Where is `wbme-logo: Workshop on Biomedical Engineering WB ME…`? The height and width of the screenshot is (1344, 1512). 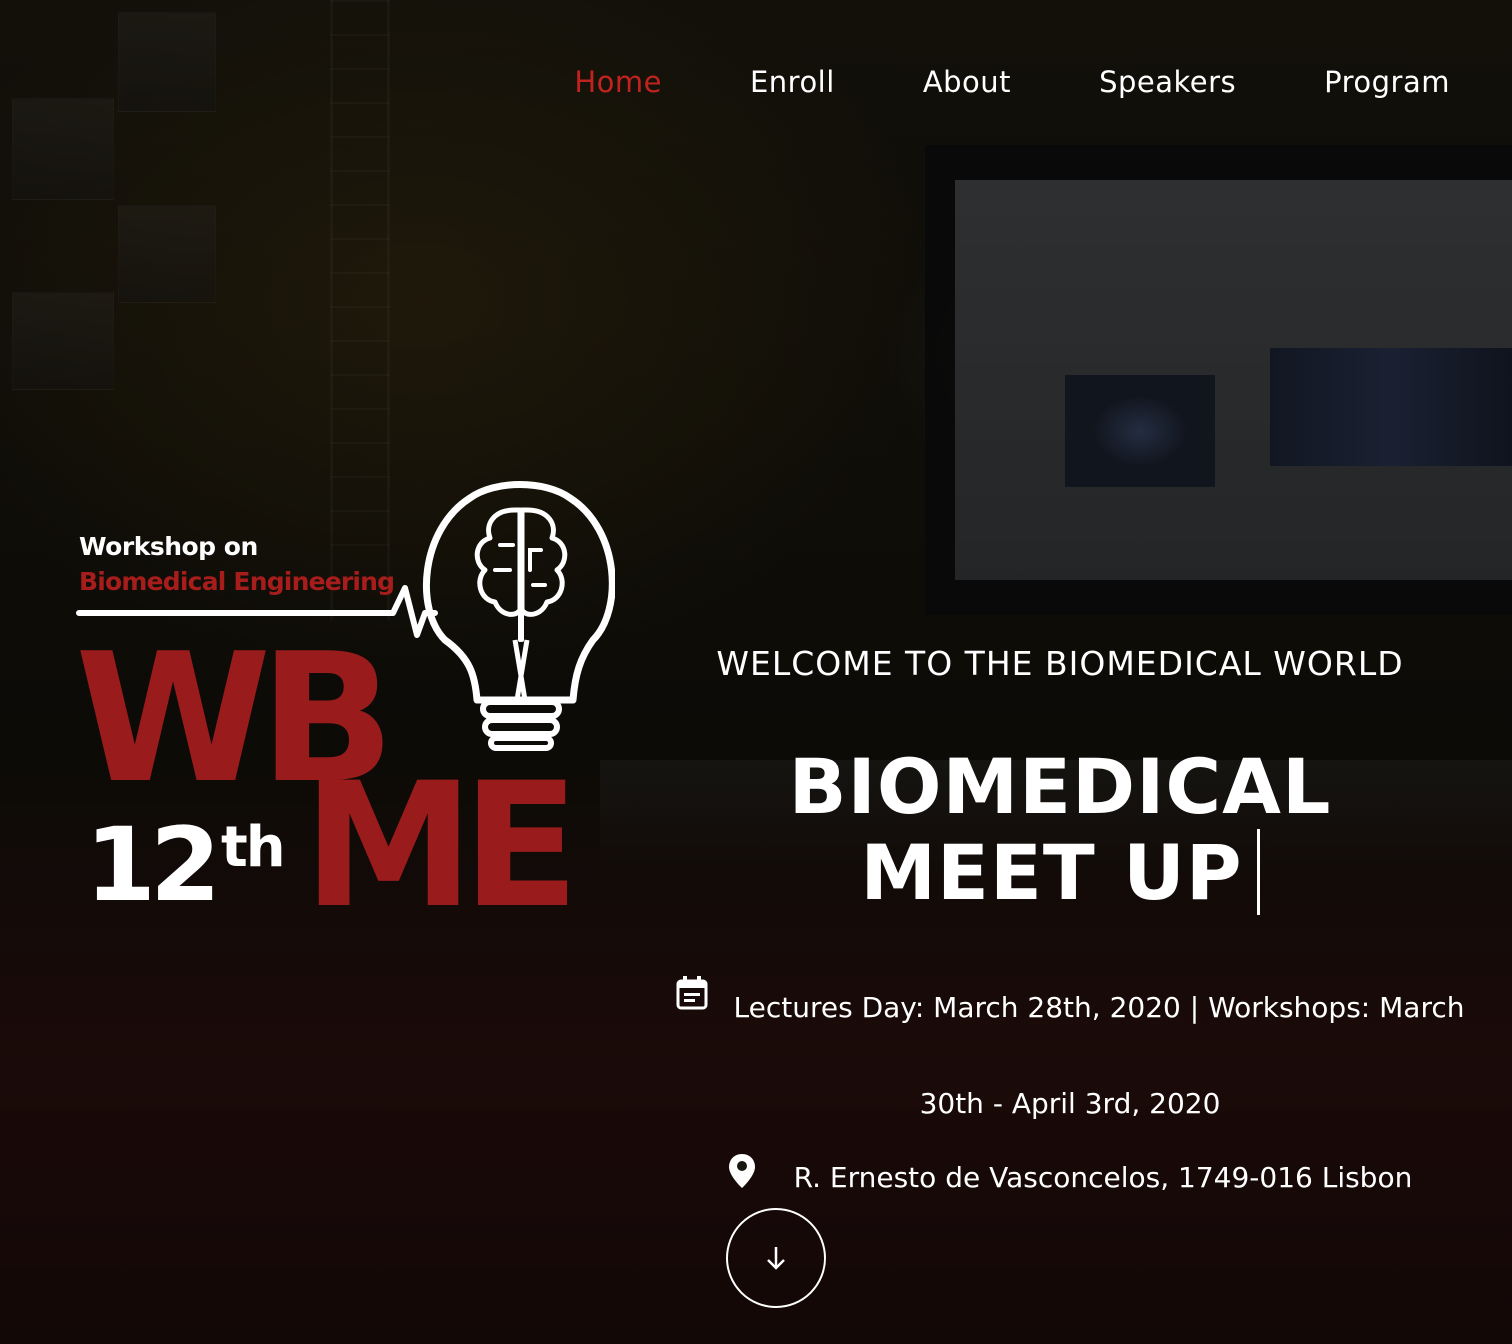
wbme-logo: Workshop on Biomedical Engineering WB ME… is located at coordinates (345, 708).